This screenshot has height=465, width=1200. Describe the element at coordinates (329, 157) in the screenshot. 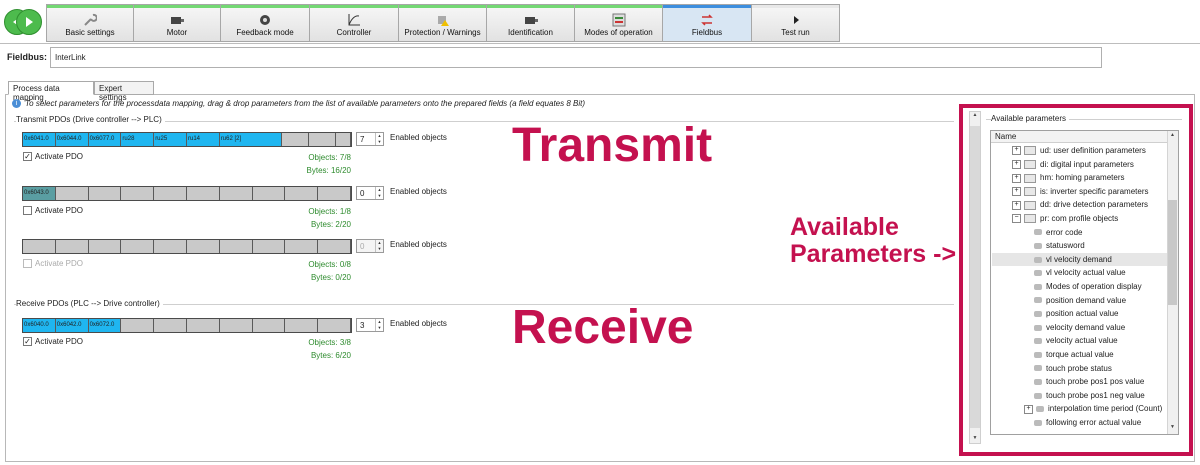

I see `tx-pdo-1-objects: Objects: 7/8` at that location.